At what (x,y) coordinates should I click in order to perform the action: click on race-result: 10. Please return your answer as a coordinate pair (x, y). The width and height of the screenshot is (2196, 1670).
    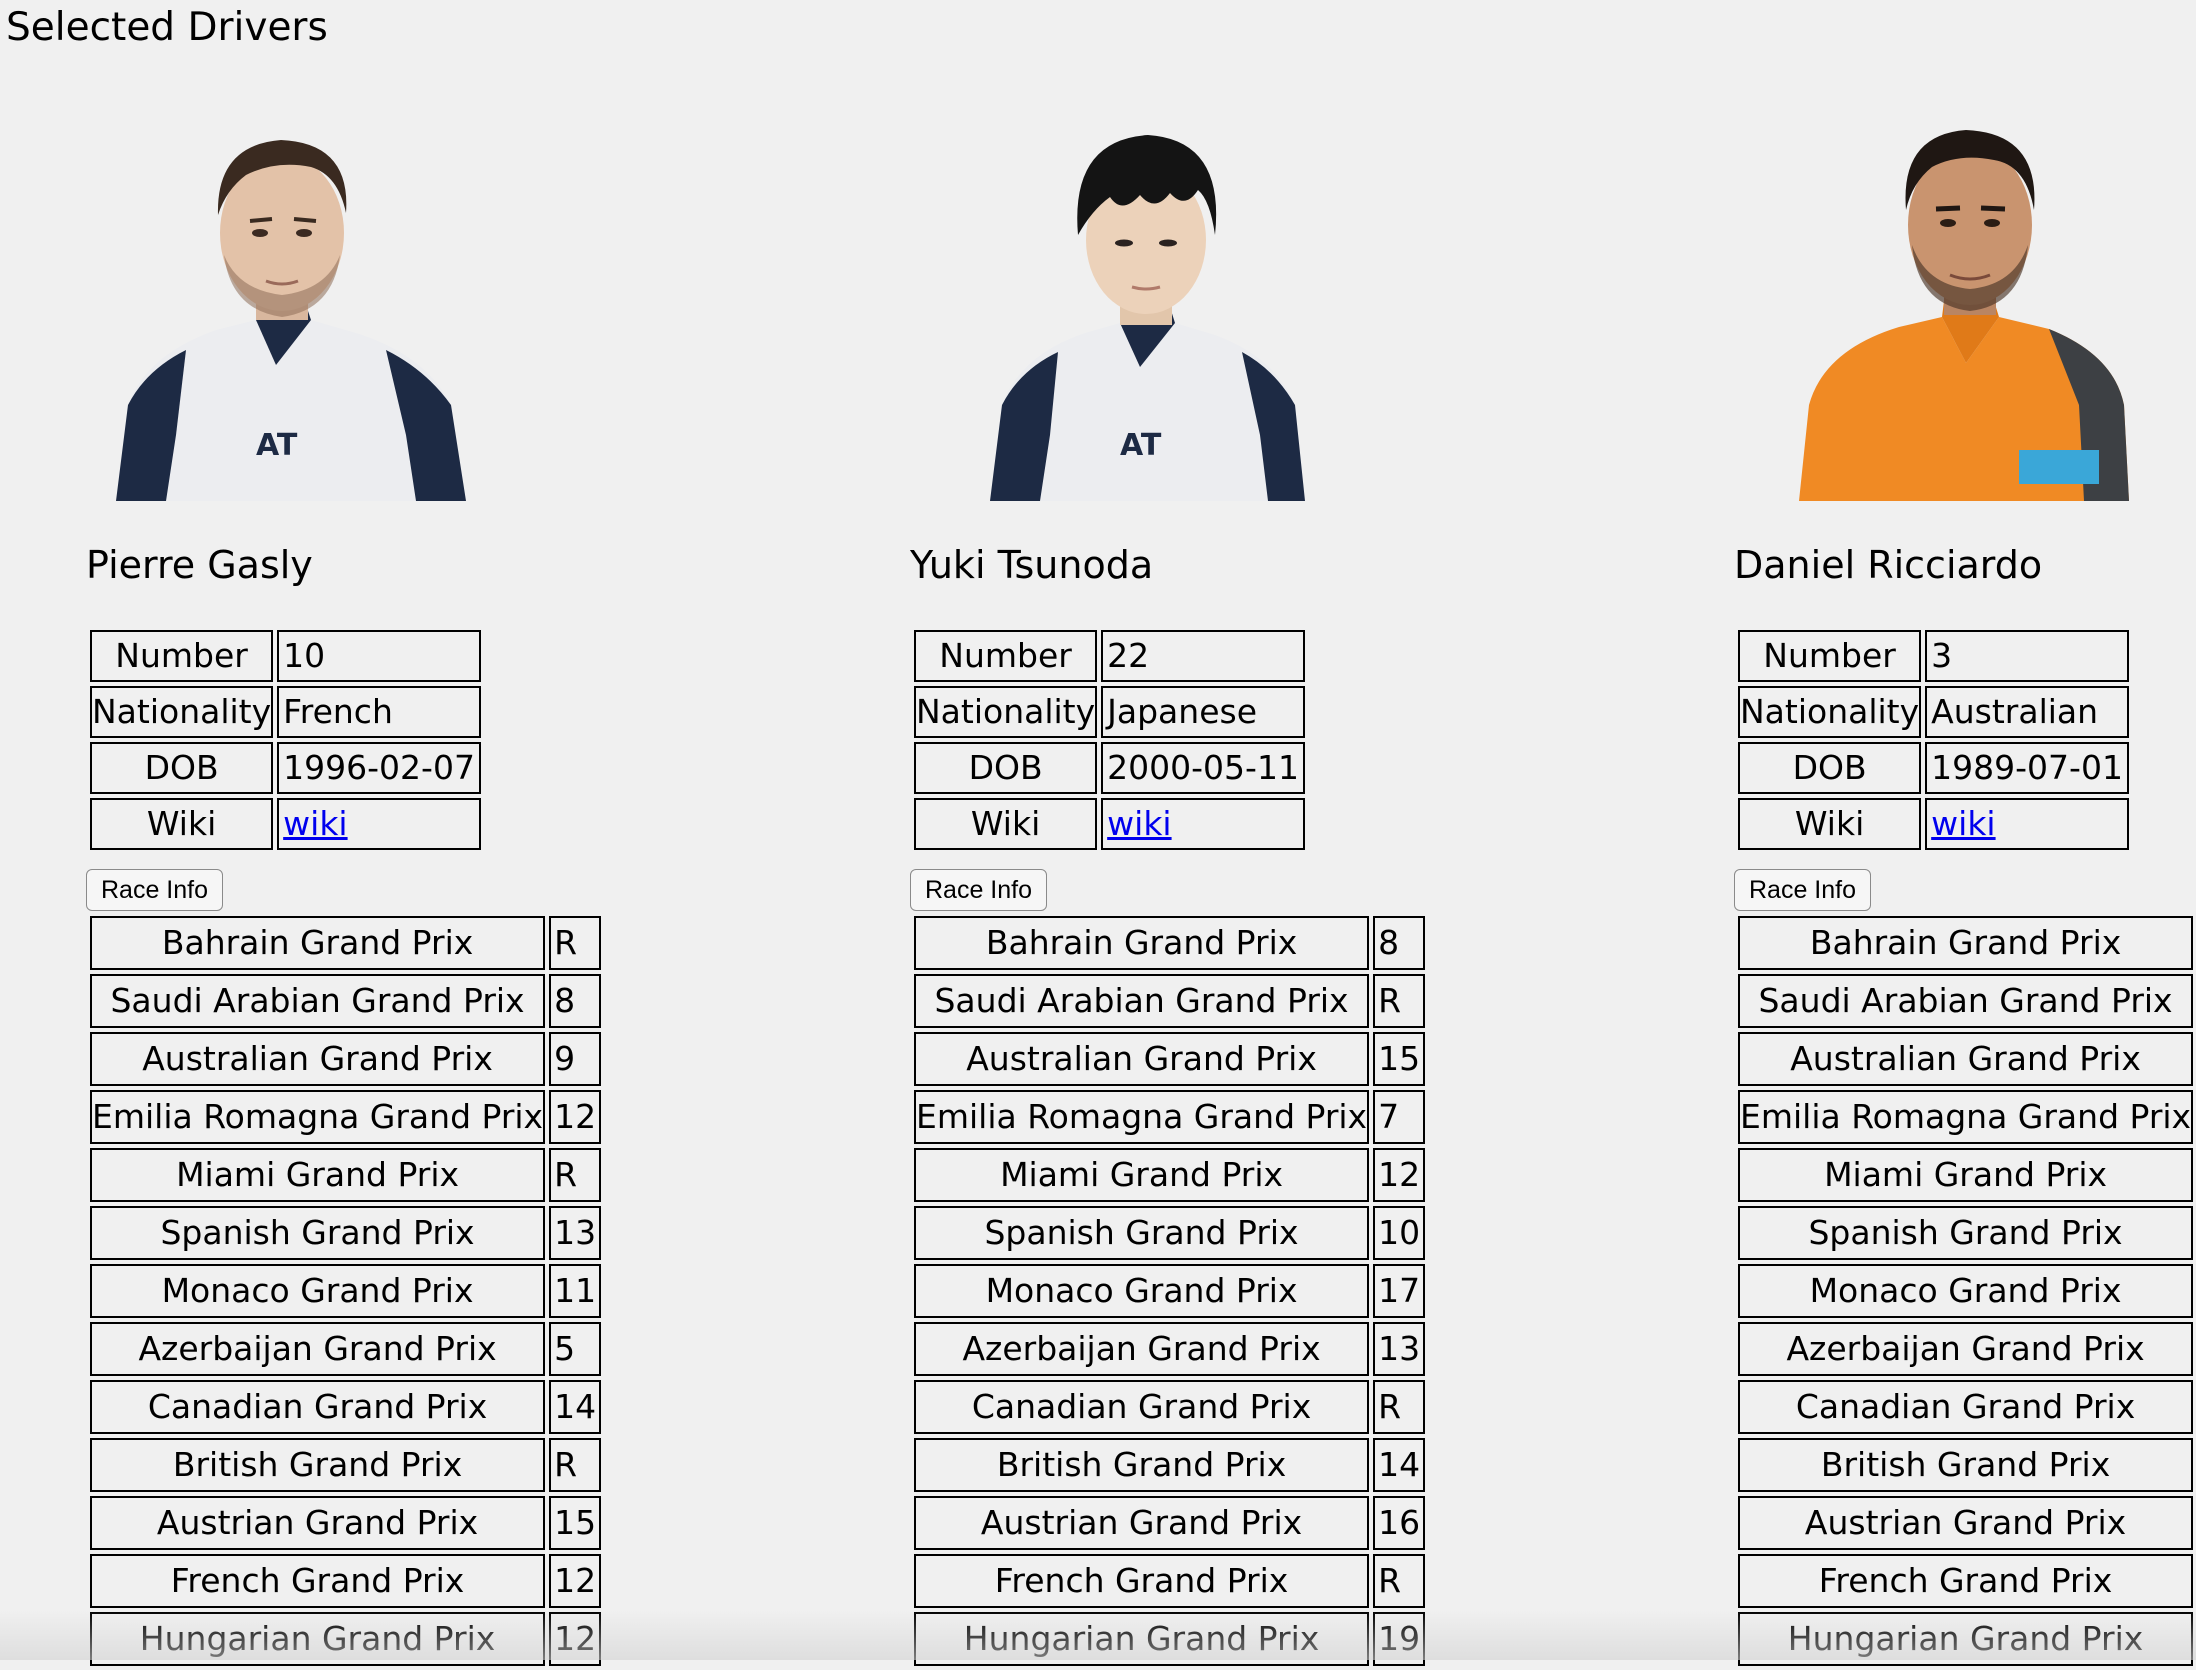
    Looking at the image, I should click on (1399, 1233).